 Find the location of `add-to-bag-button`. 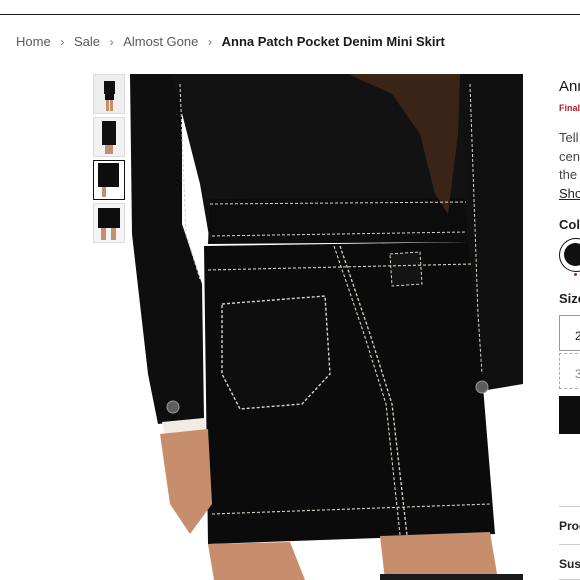

add-to-bag-button is located at coordinates (569, 415).